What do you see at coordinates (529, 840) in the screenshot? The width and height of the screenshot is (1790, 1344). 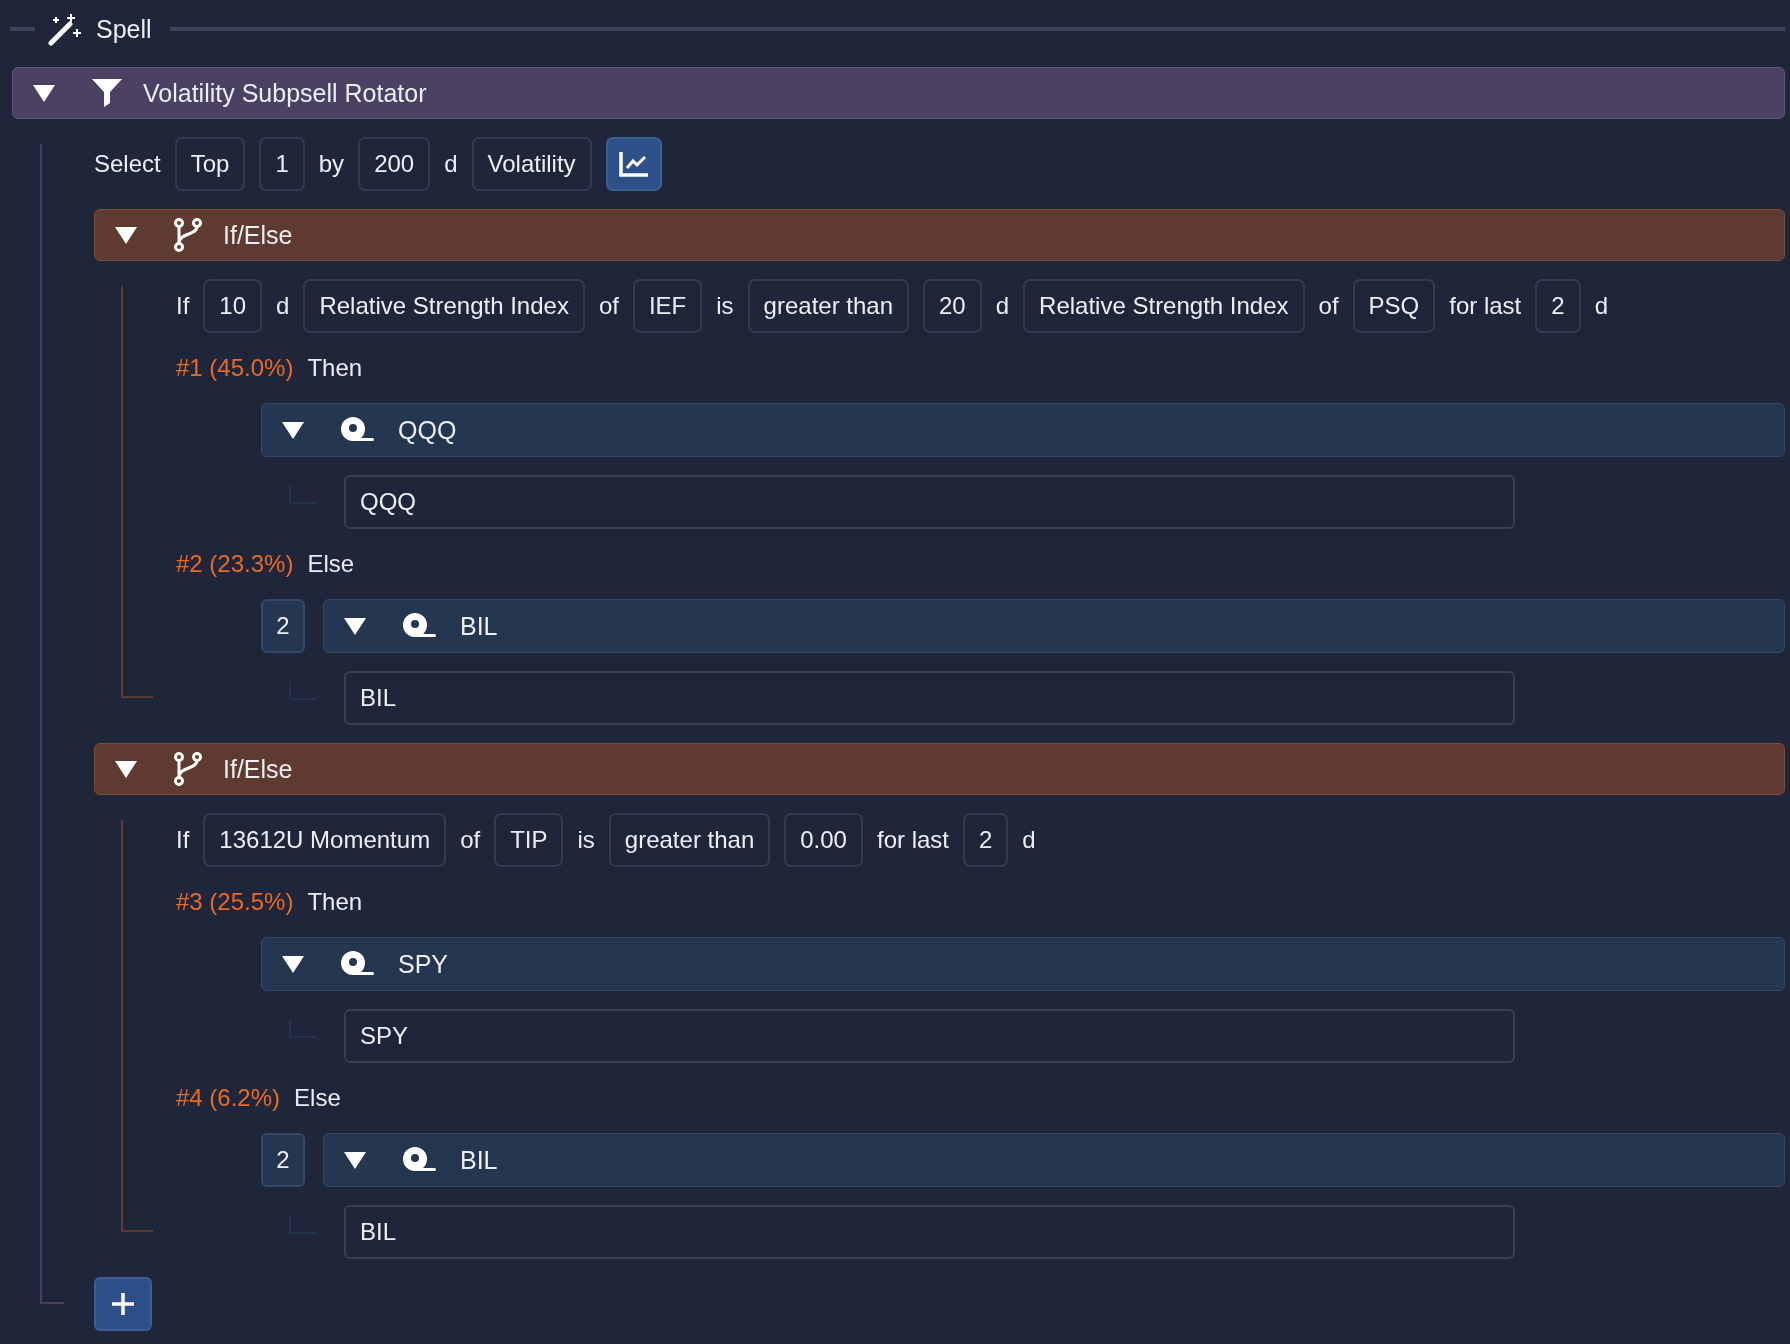 I see `parameter-field: TIP` at bounding box center [529, 840].